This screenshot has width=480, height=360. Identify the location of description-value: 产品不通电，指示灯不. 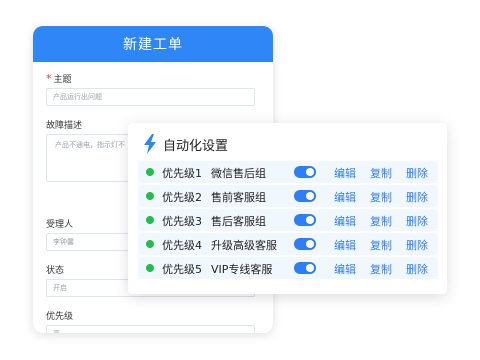
(90, 145).